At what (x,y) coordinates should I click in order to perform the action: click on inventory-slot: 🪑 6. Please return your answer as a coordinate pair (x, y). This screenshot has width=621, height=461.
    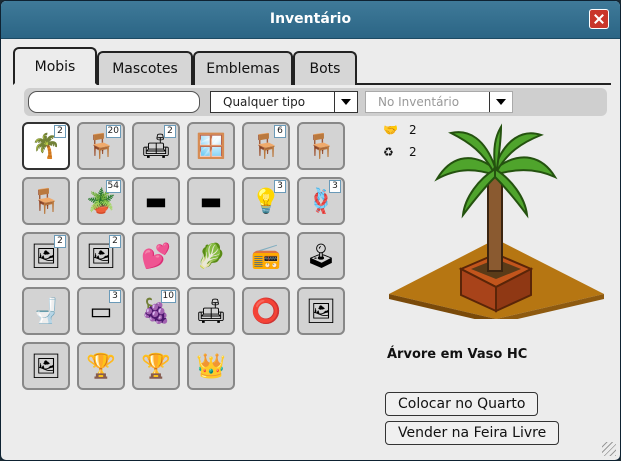
    Looking at the image, I should click on (266, 146).